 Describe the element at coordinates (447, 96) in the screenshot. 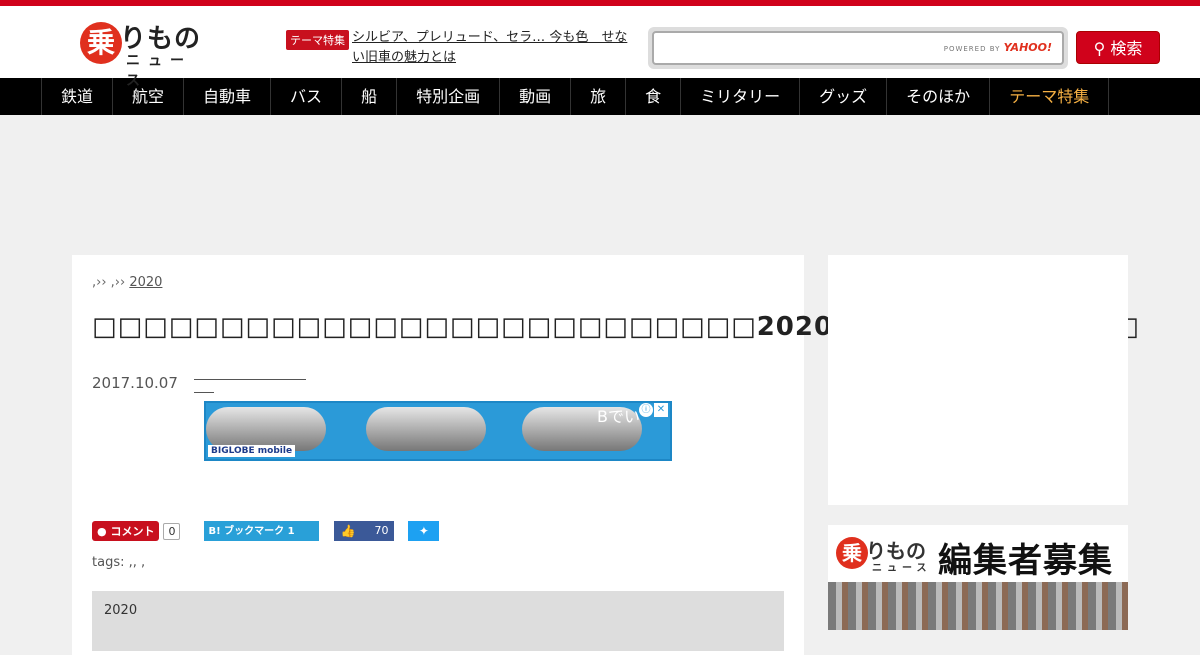

I see `nav-item-special: 特別企画` at that location.